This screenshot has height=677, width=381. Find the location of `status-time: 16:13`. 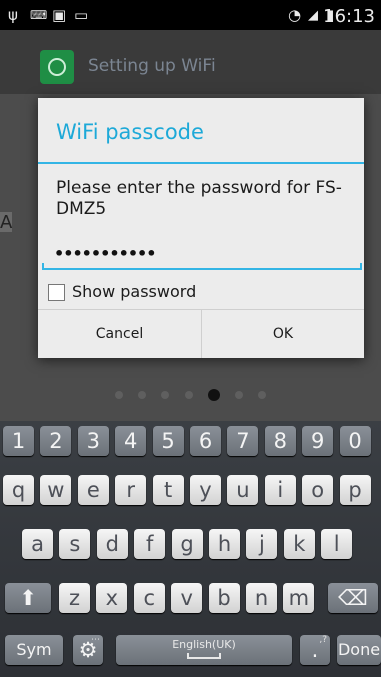

status-time: 16:13 is located at coordinates (349, 16).